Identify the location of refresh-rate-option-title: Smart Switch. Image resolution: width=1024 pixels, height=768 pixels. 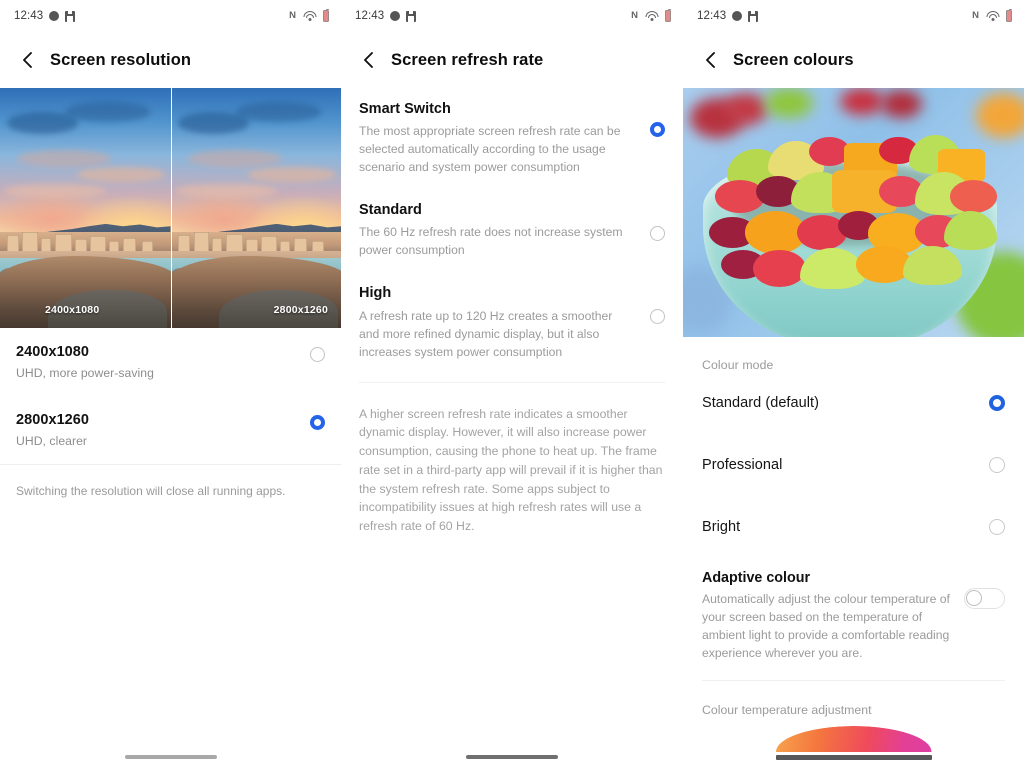
(405, 109).